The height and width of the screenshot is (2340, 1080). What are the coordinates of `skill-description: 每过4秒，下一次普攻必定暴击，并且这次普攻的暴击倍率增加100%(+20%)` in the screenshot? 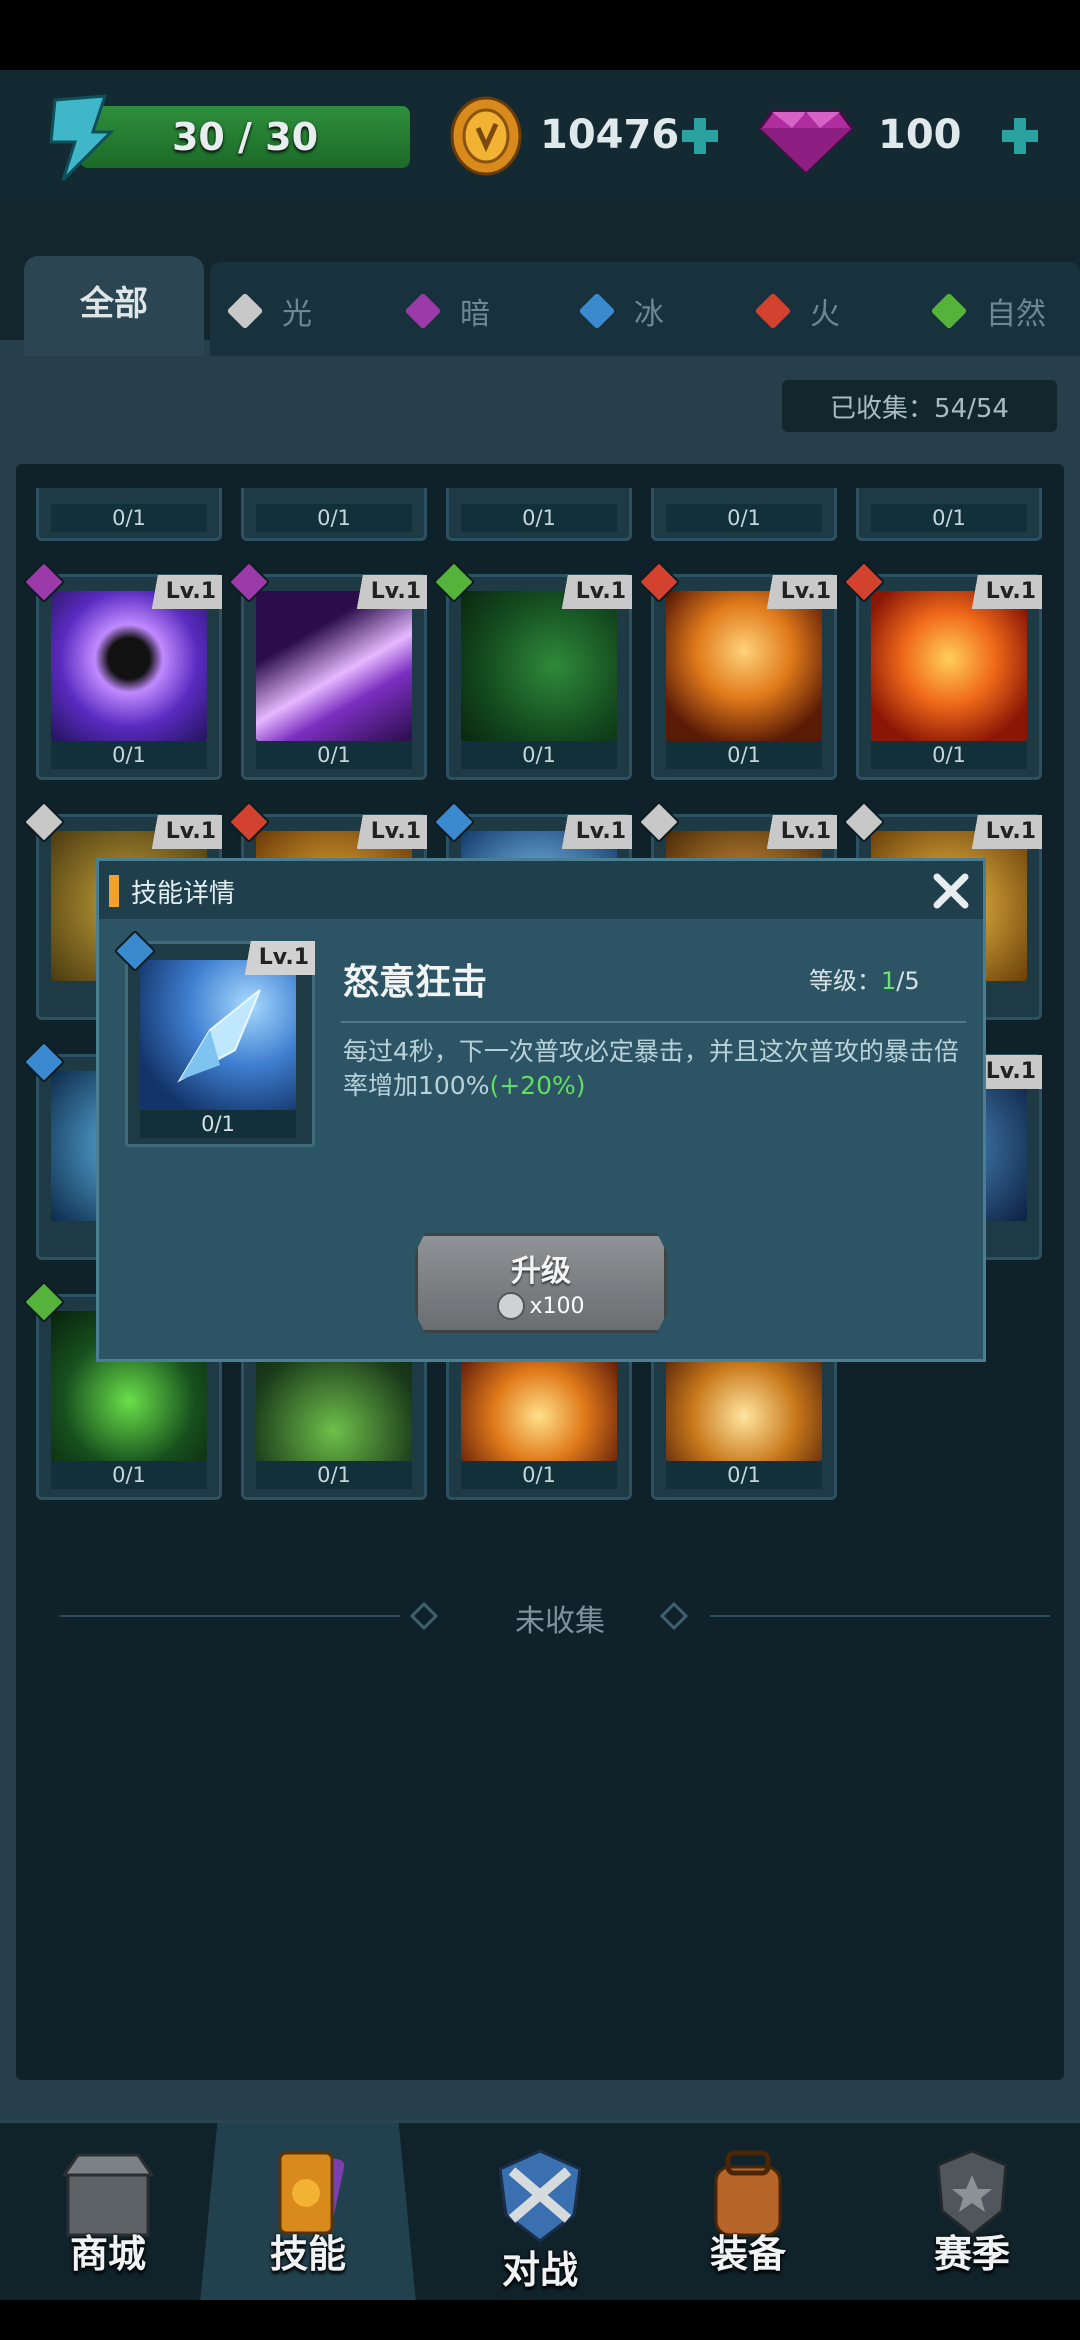 It's located at (663, 1069).